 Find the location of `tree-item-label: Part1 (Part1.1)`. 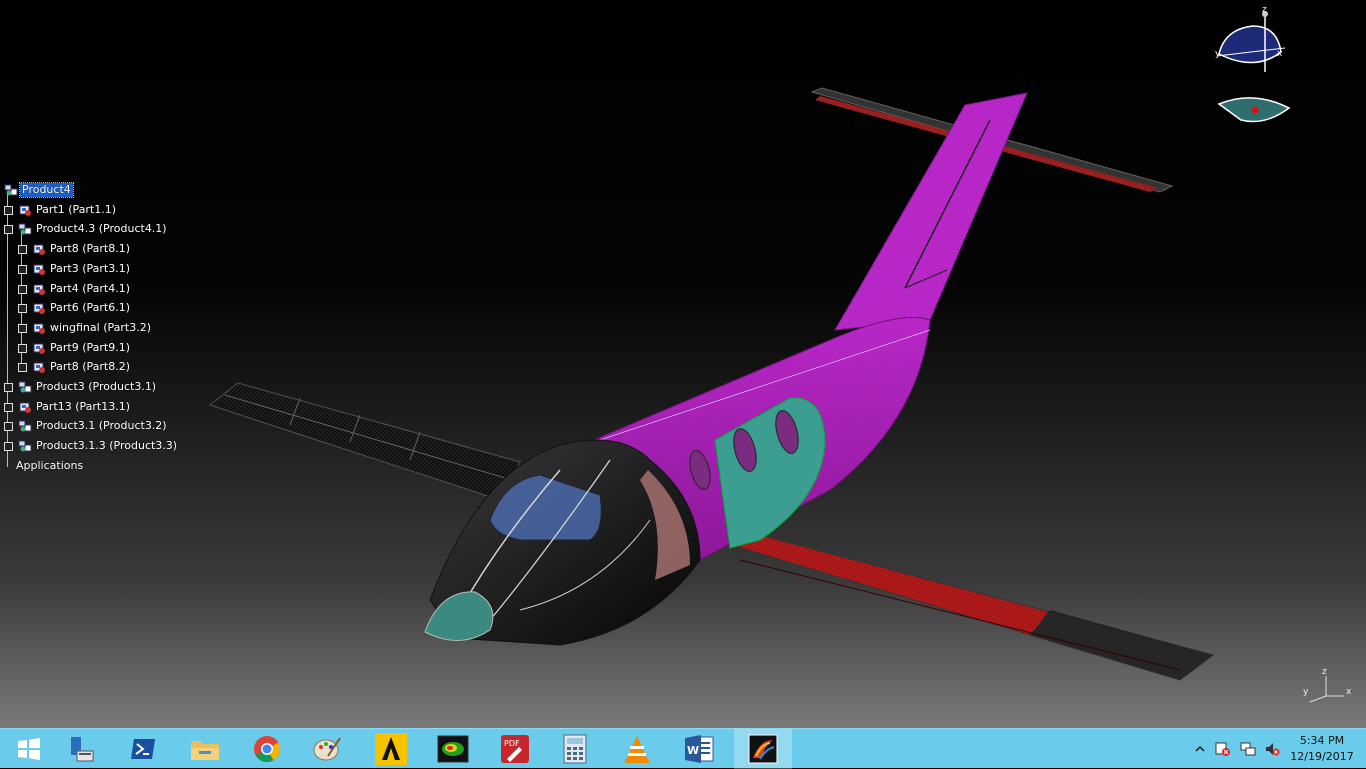

tree-item-label: Part1 (Part1.1) is located at coordinates (76, 209).